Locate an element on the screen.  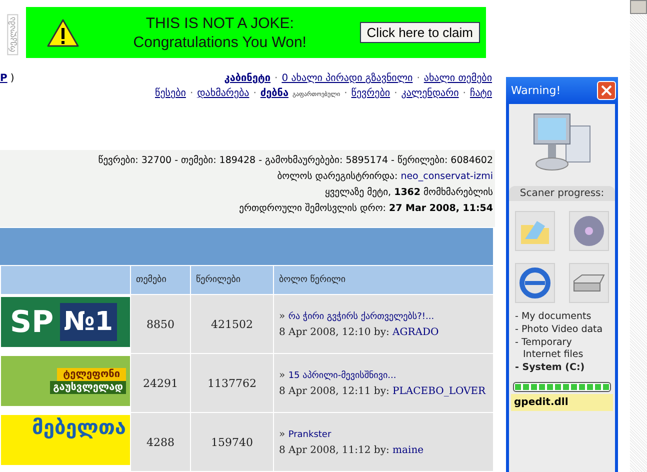
ad-banner: მებელთა is located at coordinates (65, 440).